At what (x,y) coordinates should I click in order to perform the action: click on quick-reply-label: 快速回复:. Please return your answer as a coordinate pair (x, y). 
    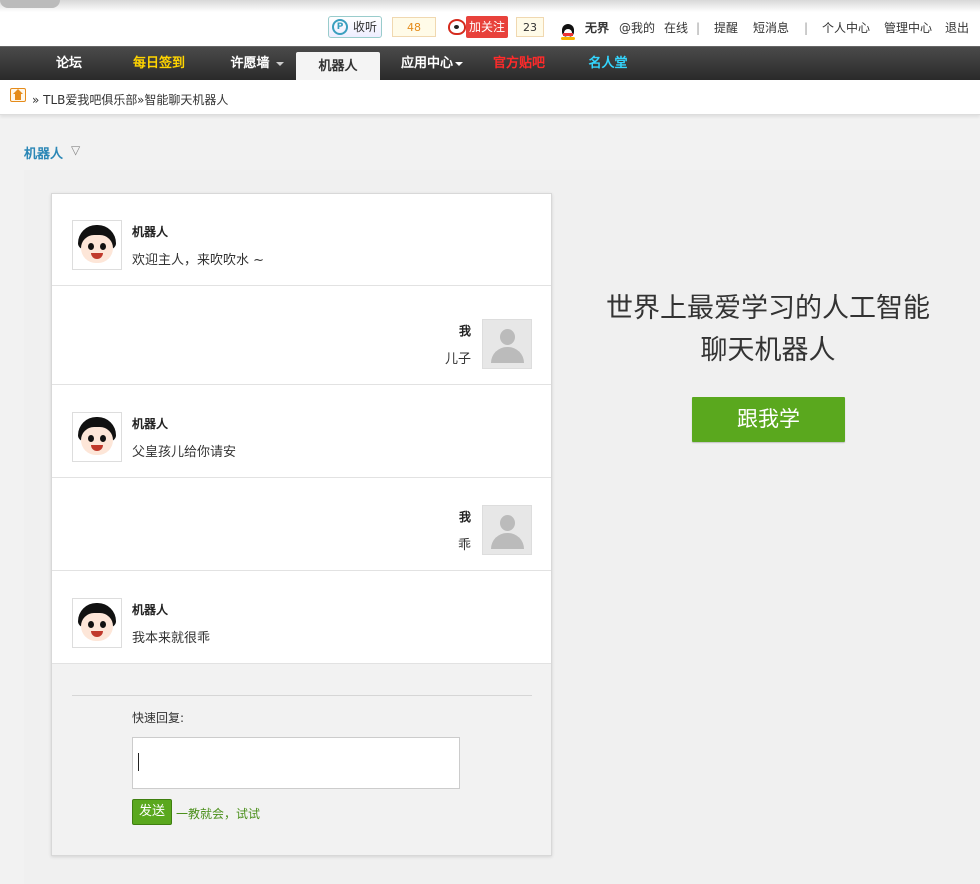
    Looking at the image, I should click on (158, 718).